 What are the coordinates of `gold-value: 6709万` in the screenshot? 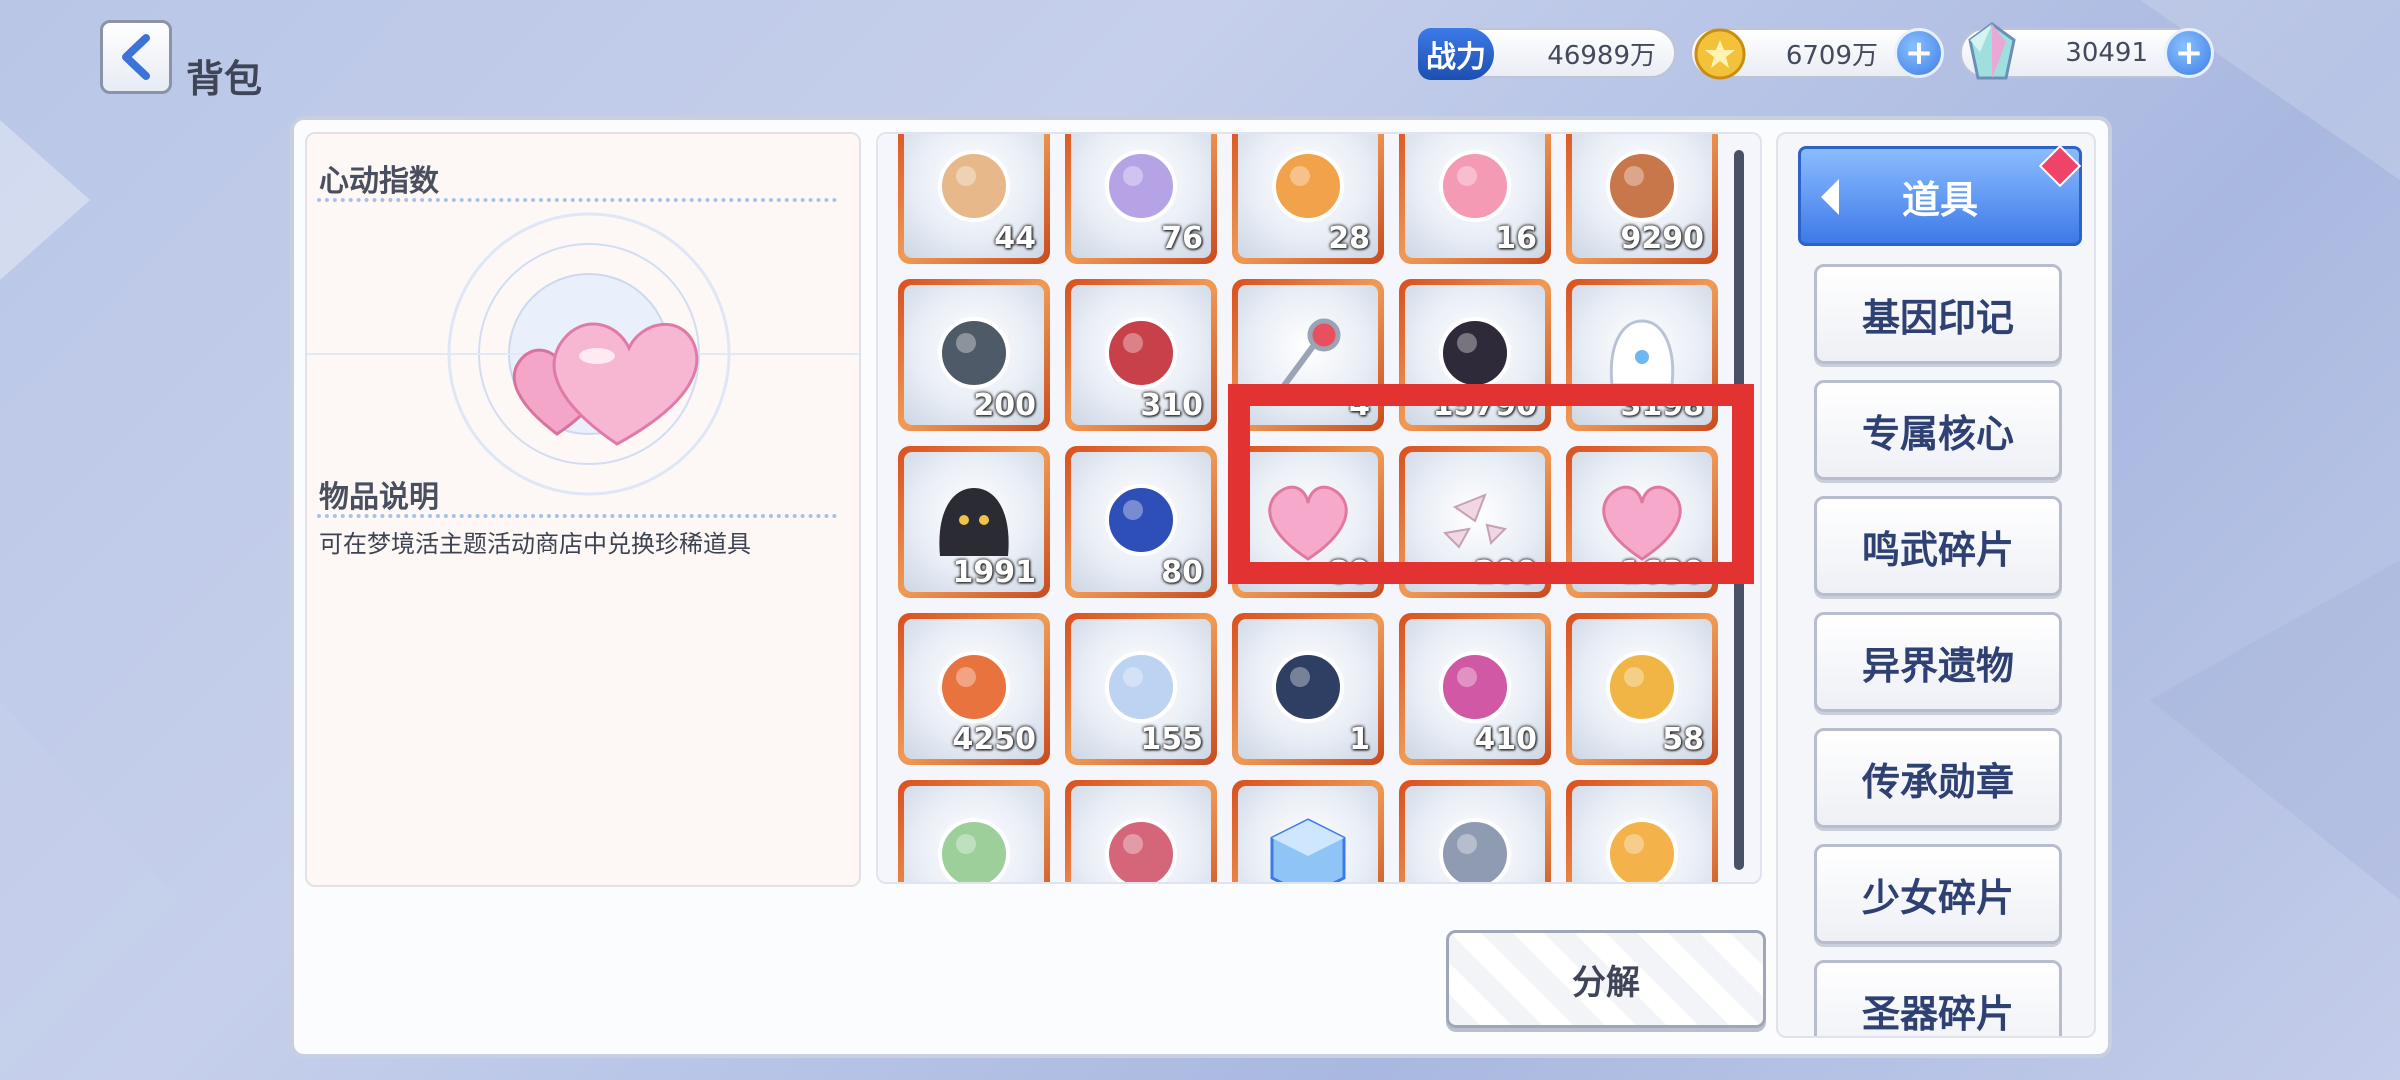 It's located at (1831, 55).